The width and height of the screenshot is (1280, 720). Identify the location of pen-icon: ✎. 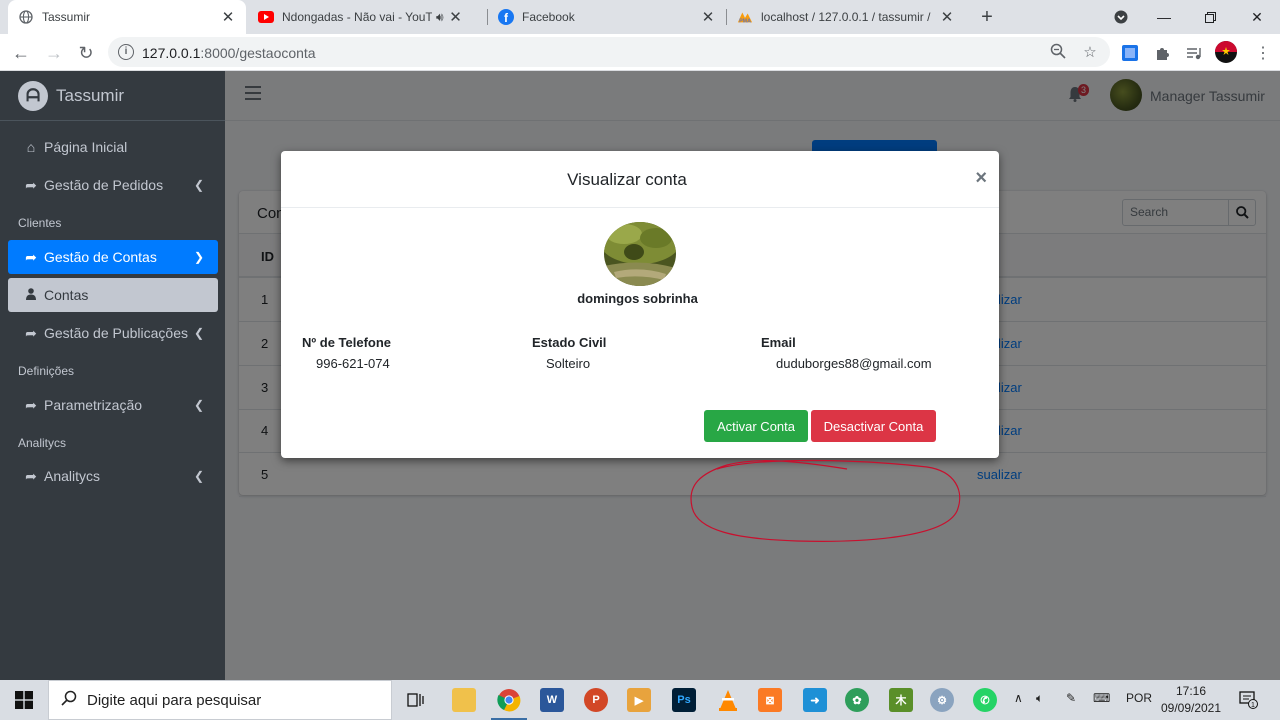
(1071, 698).